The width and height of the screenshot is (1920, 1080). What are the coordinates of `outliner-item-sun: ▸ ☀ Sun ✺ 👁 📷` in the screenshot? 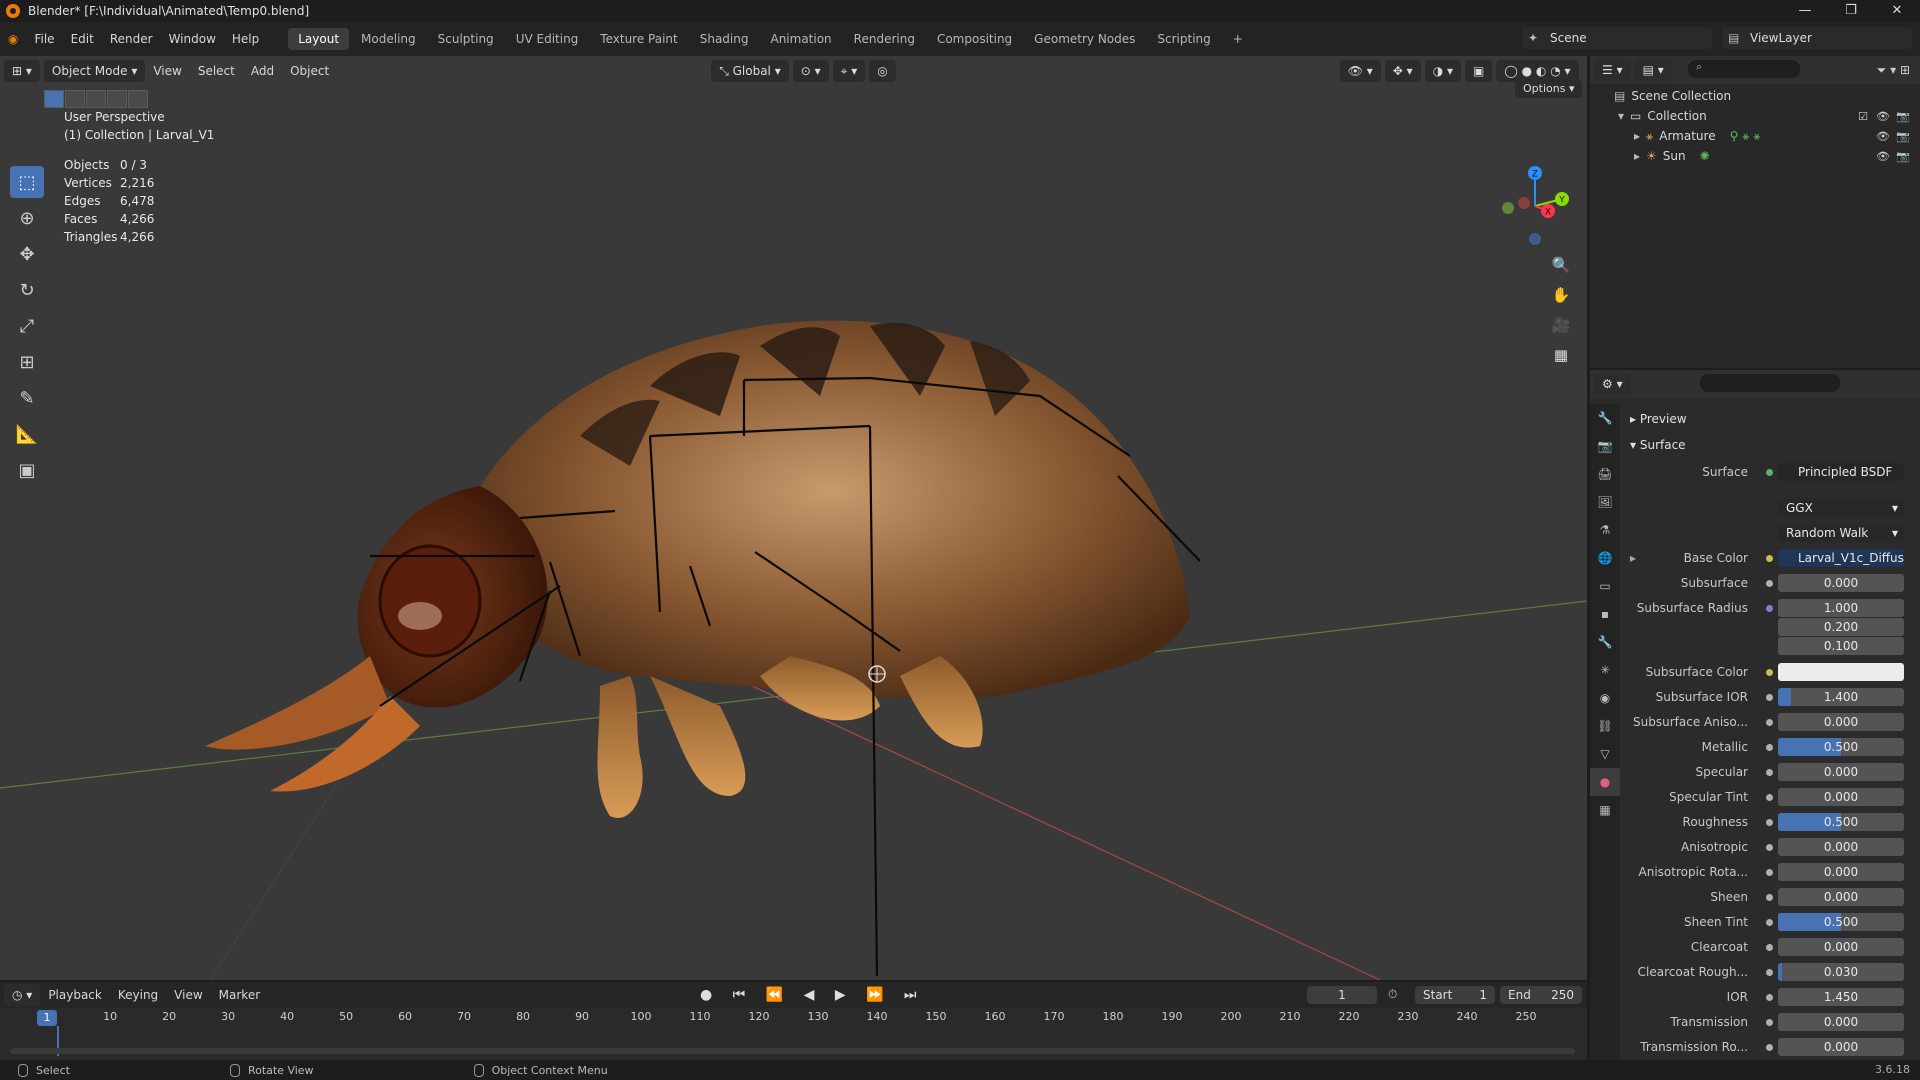 It's located at (1755, 156).